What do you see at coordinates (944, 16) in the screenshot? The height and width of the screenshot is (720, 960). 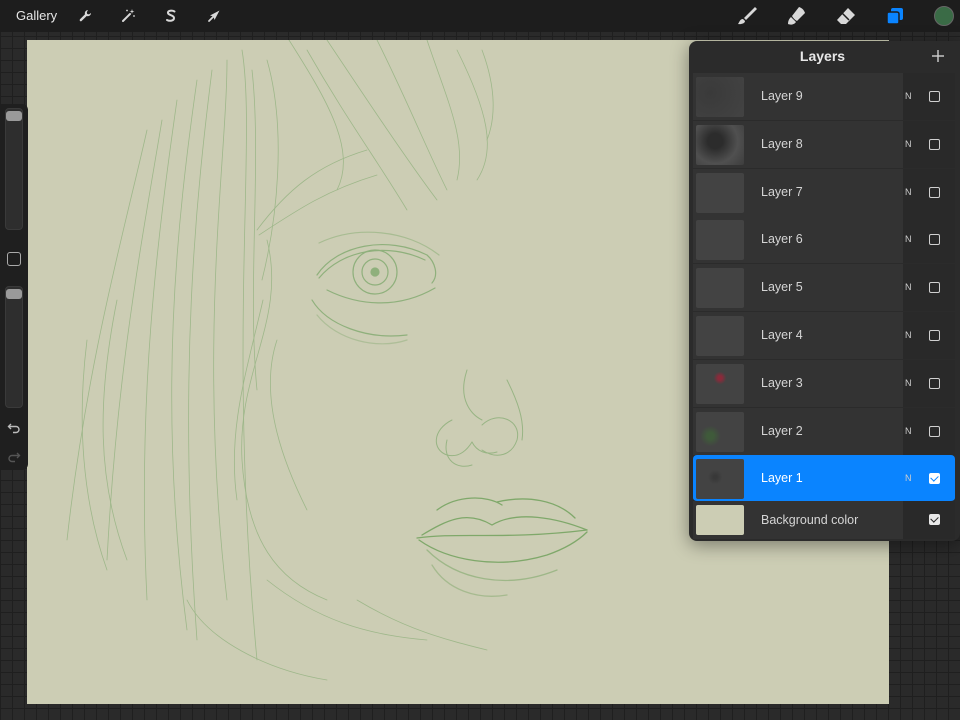 I see `color-picker-button` at bounding box center [944, 16].